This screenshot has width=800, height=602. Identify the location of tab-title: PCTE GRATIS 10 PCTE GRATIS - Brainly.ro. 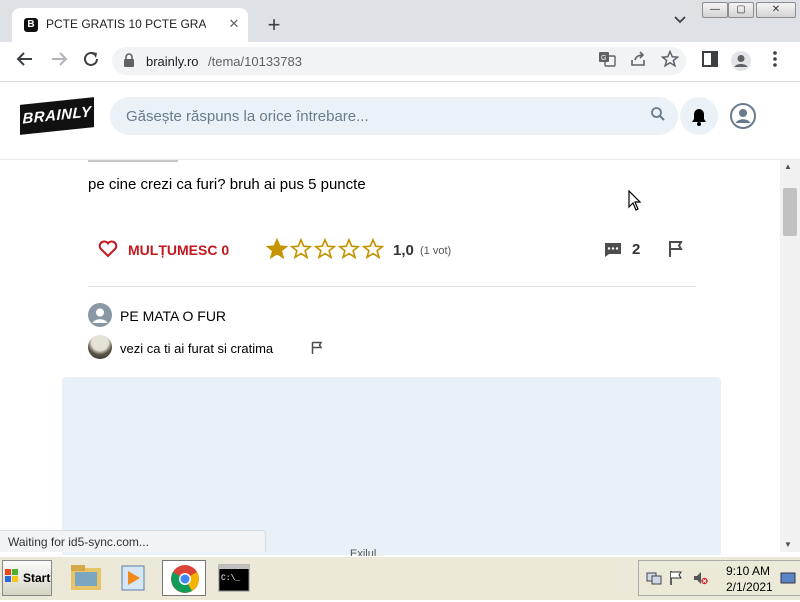
(126, 24).